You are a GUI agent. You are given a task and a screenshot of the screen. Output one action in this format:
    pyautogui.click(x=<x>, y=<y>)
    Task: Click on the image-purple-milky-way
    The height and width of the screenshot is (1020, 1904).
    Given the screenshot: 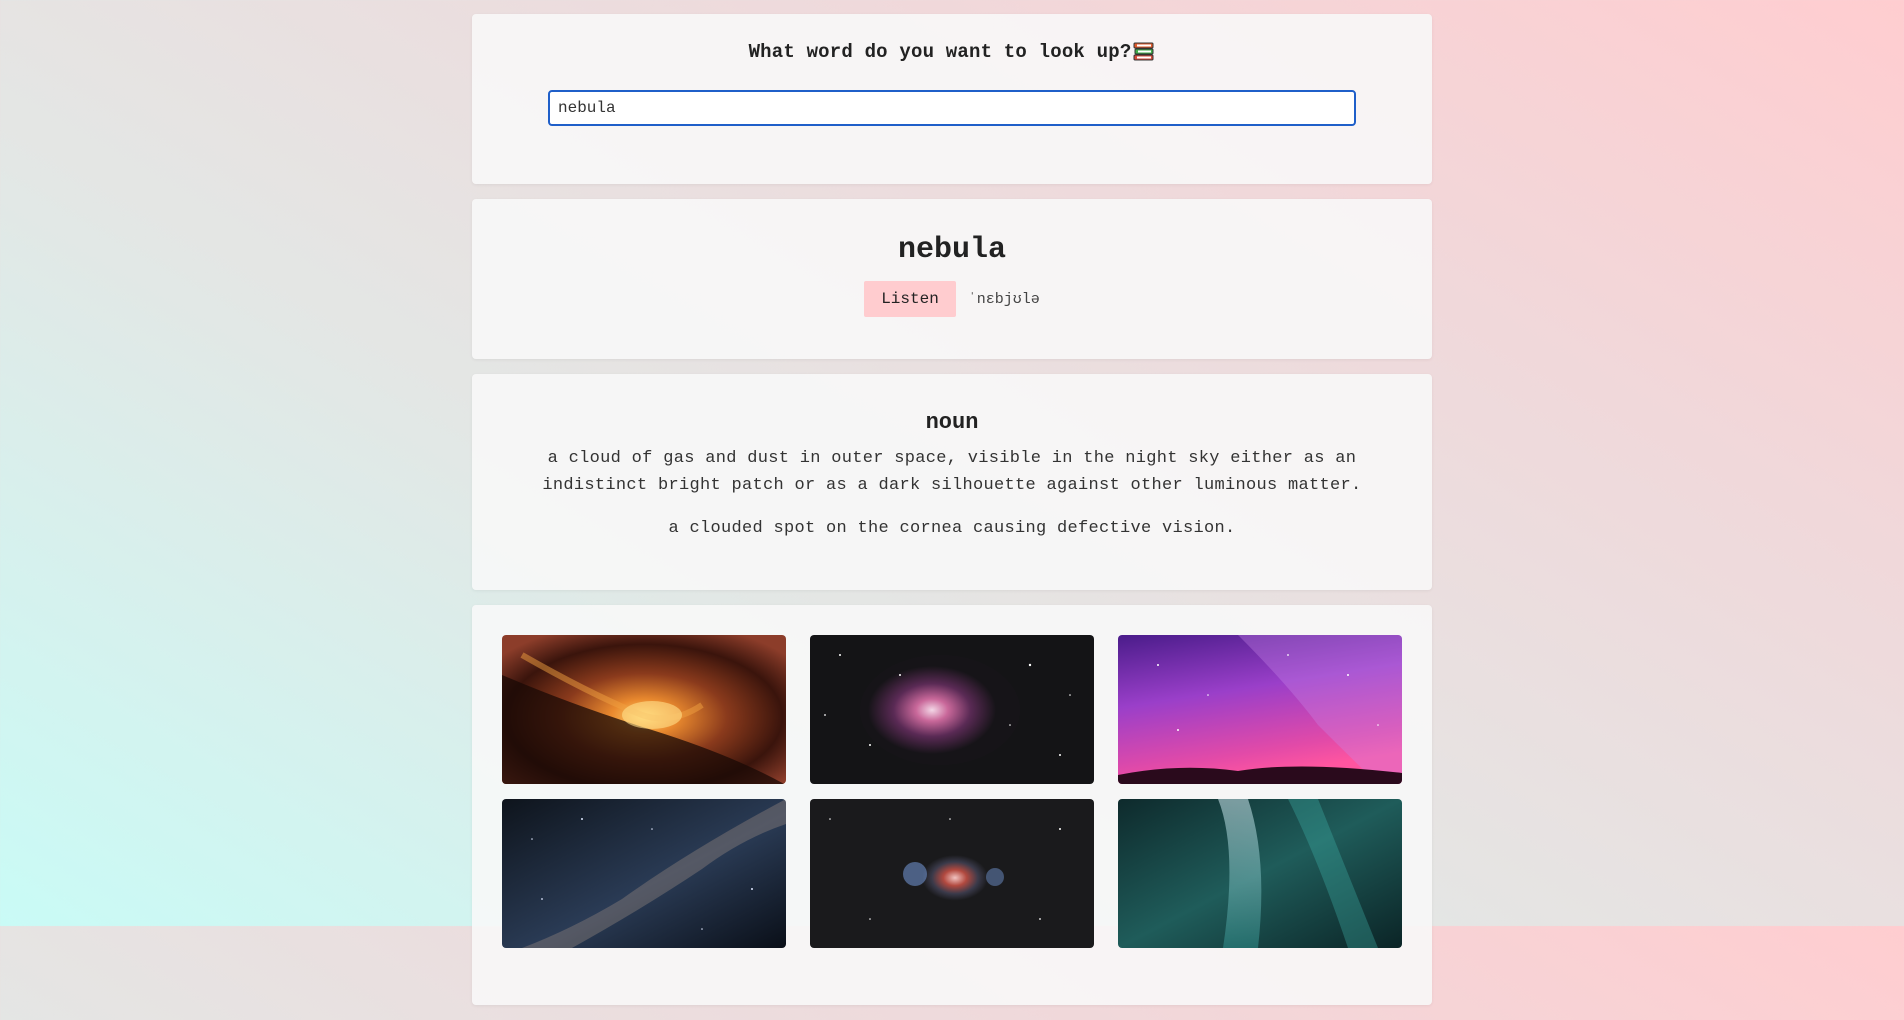 What is the action you would take?
    pyautogui.click(x=1260, y=709)
    